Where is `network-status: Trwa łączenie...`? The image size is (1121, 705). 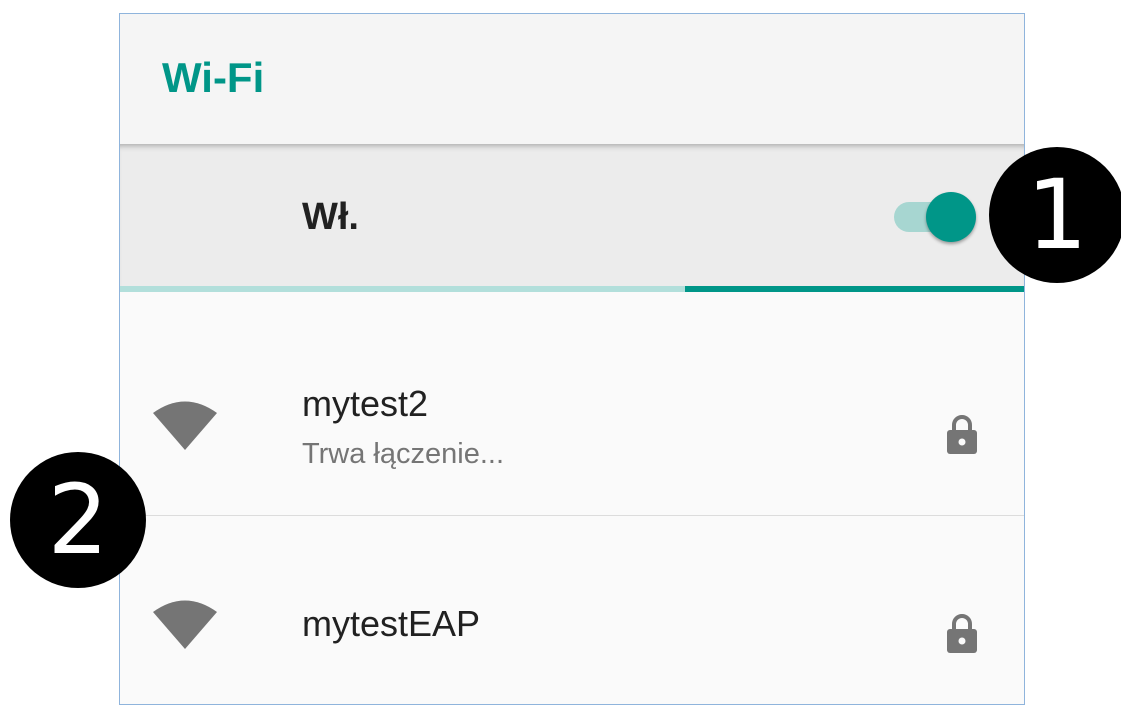 network-status: Trwa łączenie... is located at coordinates (403, 454).